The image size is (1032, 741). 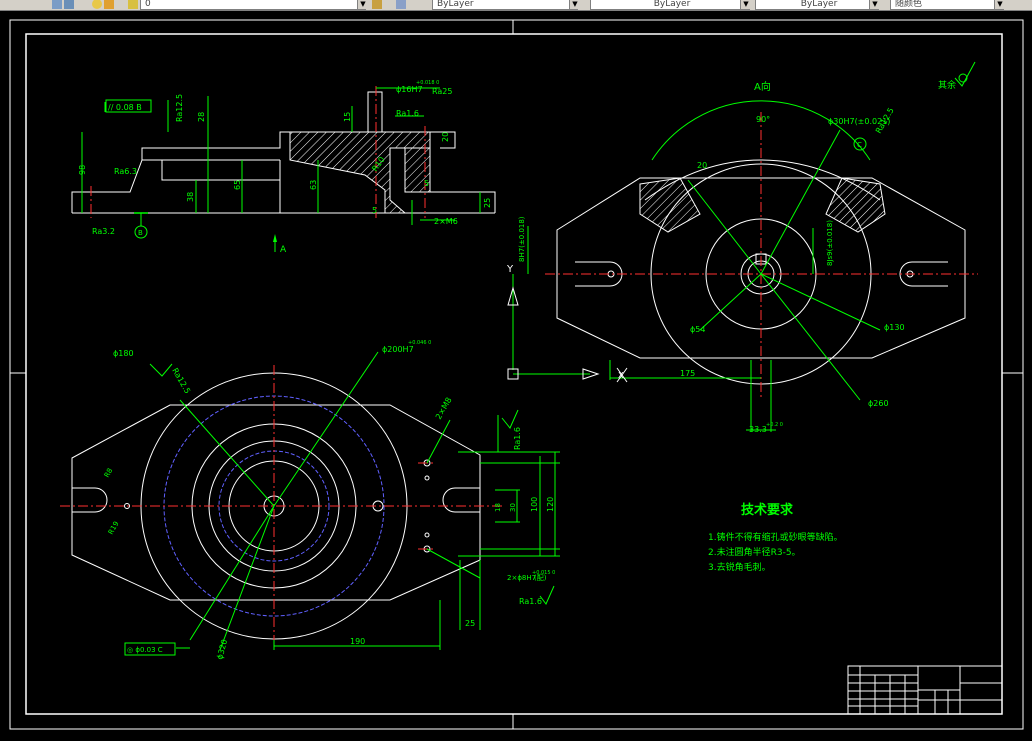 What do you see at coordinates (763, 119) in the screenshot?
I see `angle-90: 90°` at bounding box center [763, 119].